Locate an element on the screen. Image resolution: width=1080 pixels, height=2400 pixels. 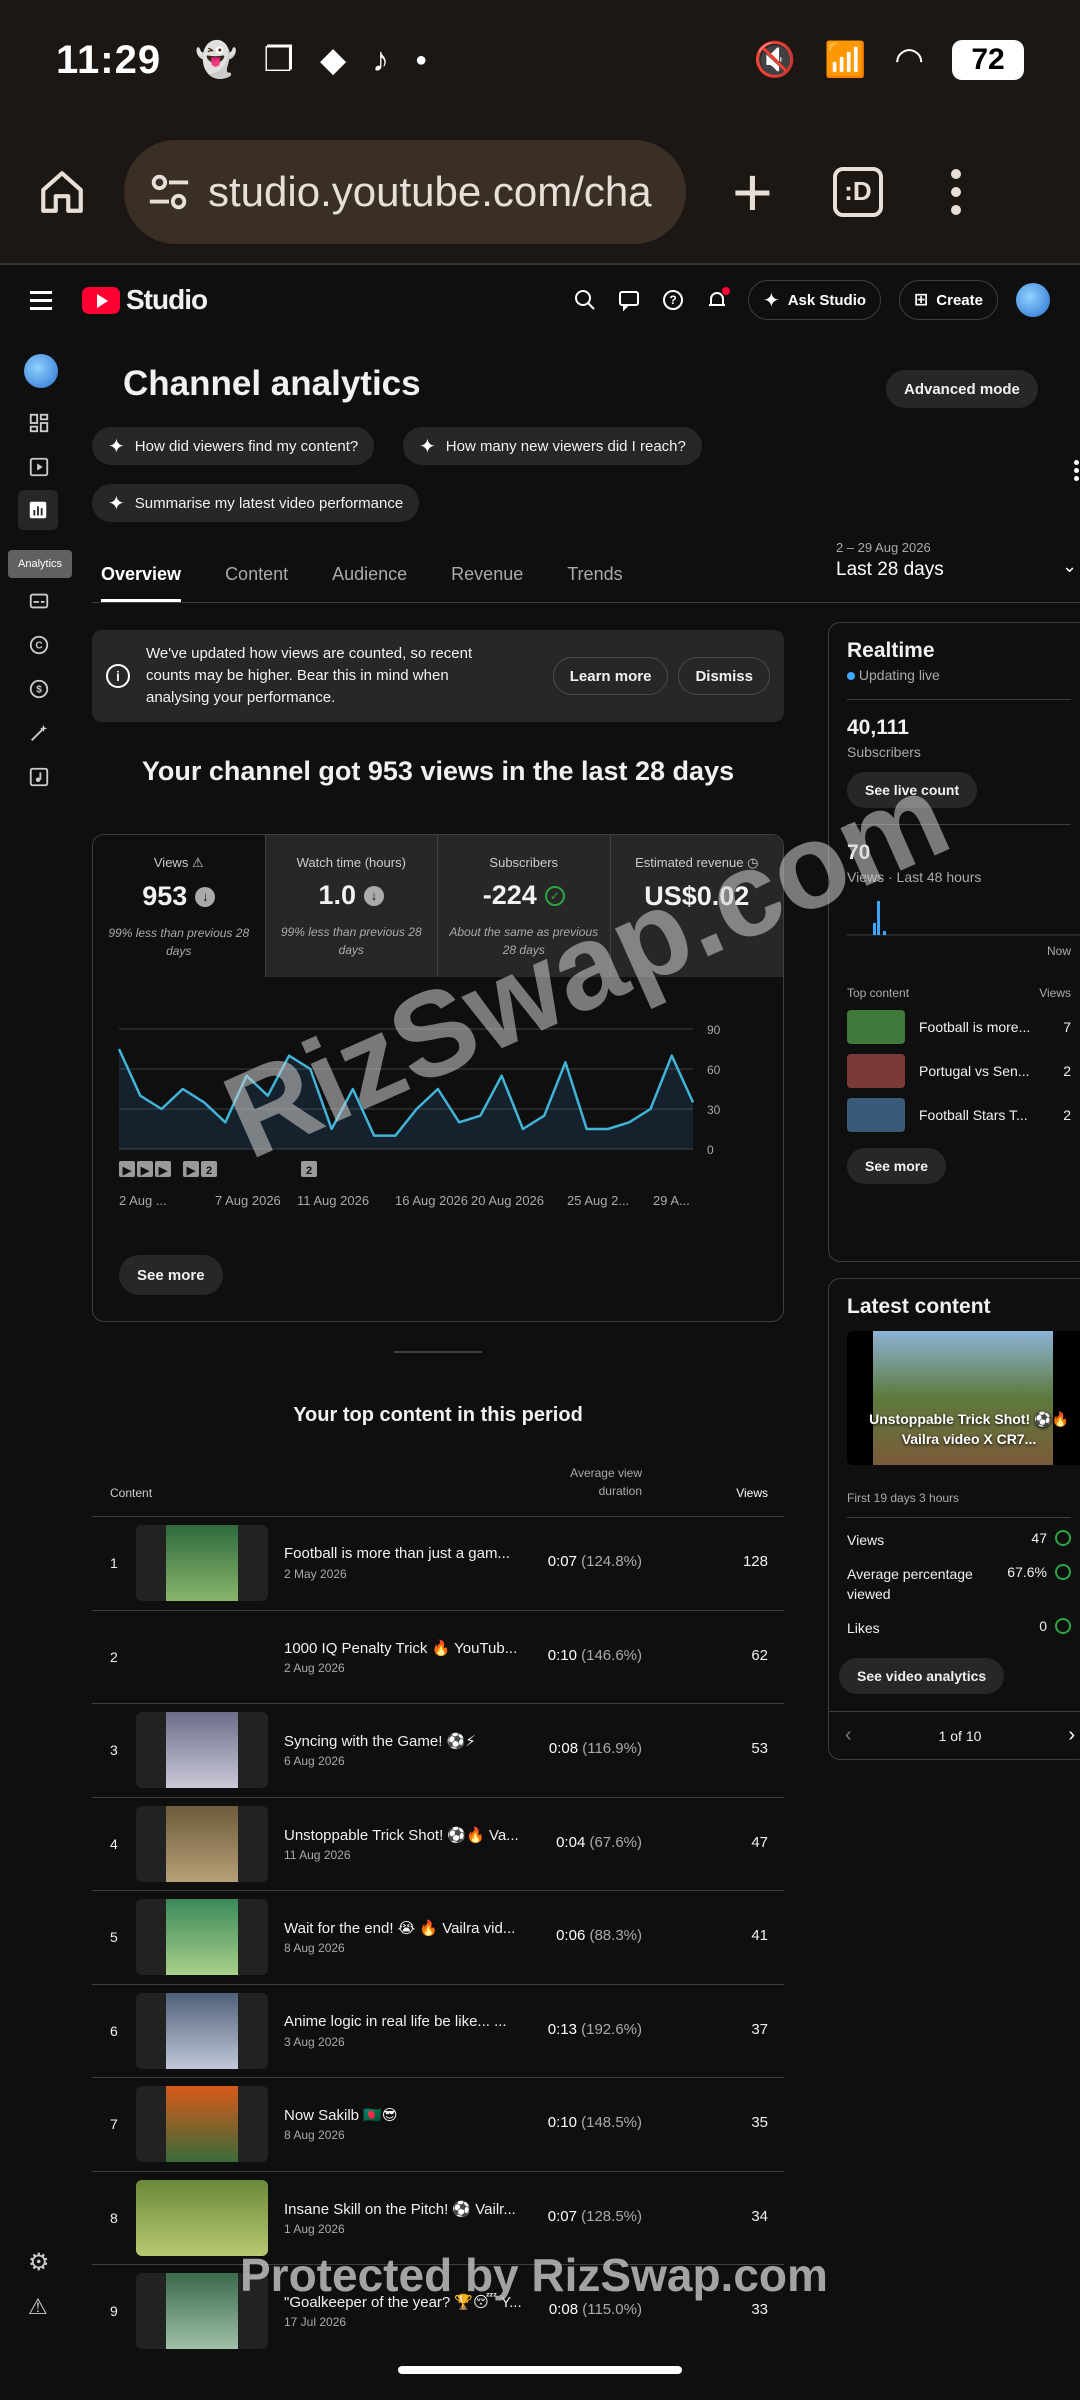
avatar is located at coordinates (1033, 300).